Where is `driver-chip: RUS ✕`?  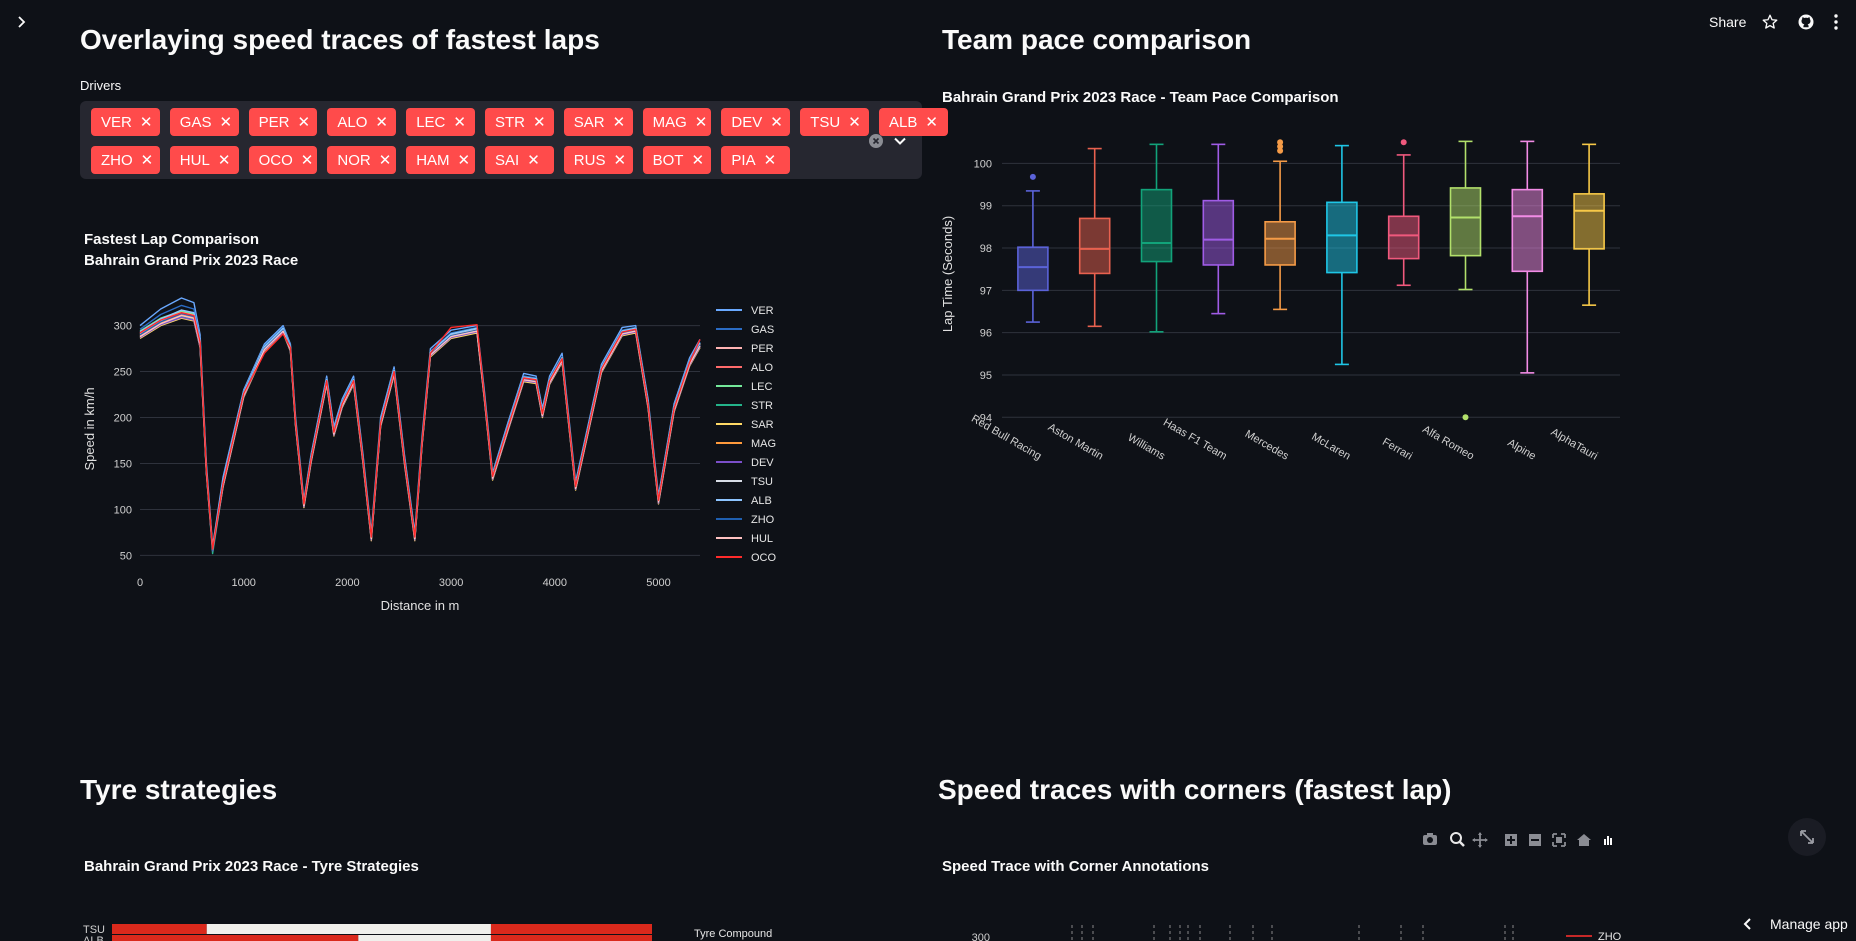 driver-chip: RUS ✕ is located at coordinates (598, 160).